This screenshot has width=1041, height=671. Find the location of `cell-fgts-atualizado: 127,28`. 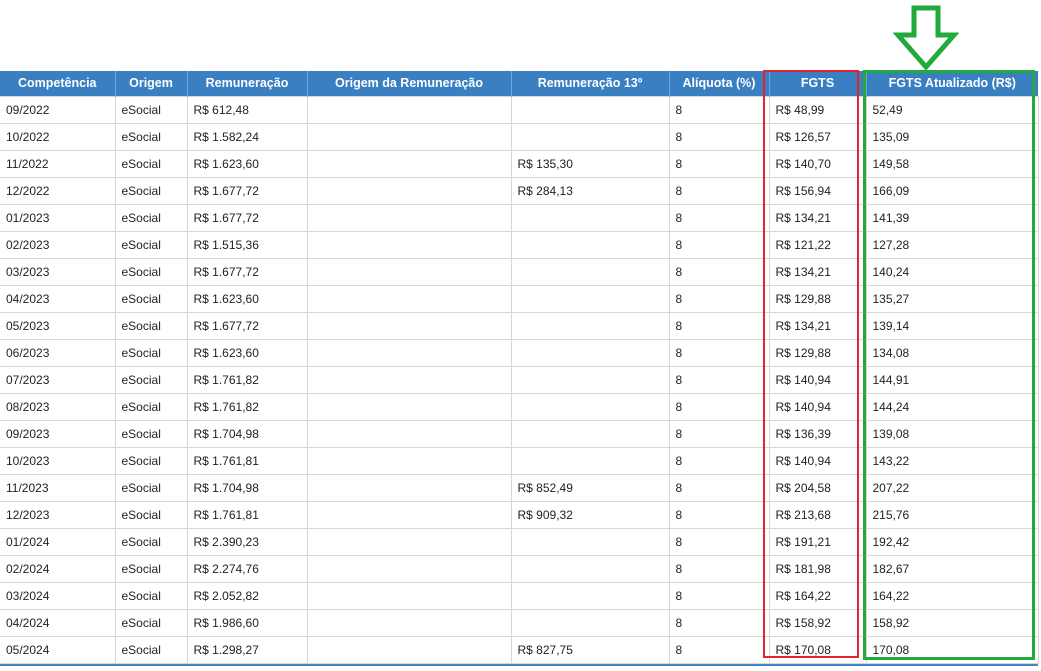

cell-fgts-atualizado: 127,28 is located at coordinates (952, 244).